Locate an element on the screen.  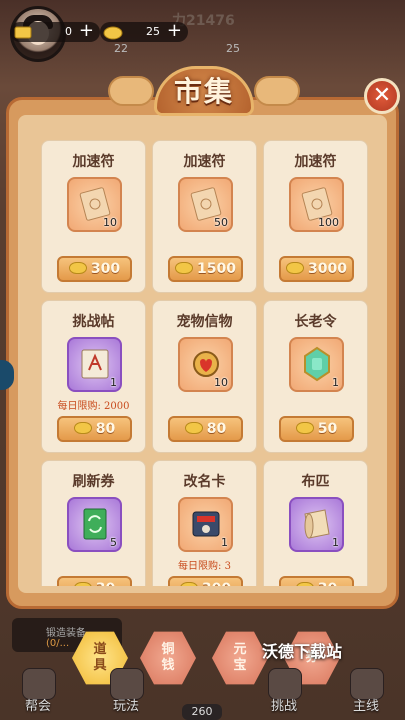
item-icon-frame: 5 is located at coordinates (94, 524).